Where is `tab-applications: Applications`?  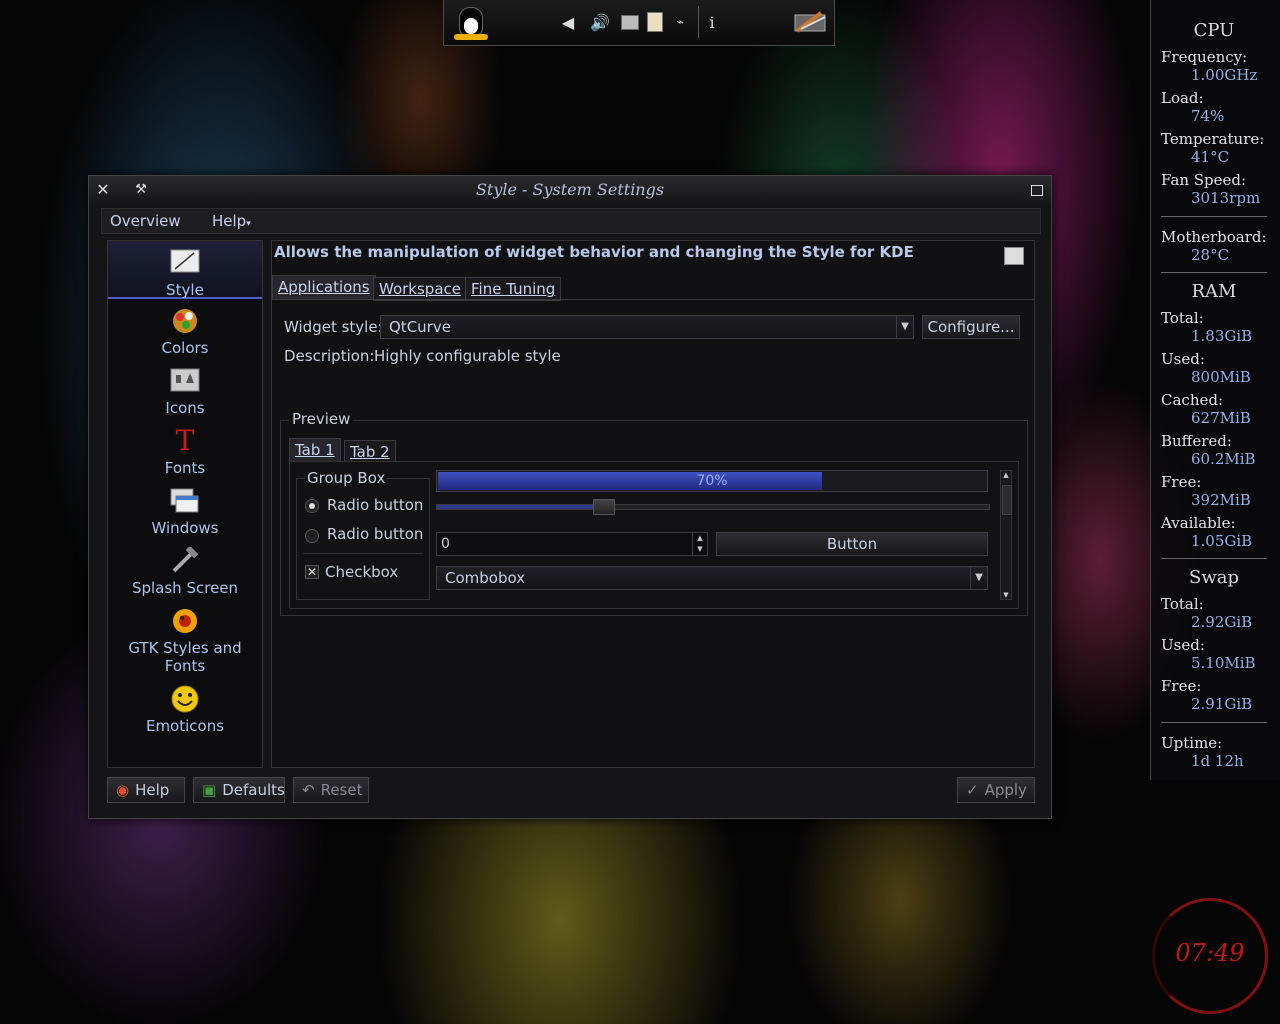
tab-applications: Applications is located at coordinates (324, 287).